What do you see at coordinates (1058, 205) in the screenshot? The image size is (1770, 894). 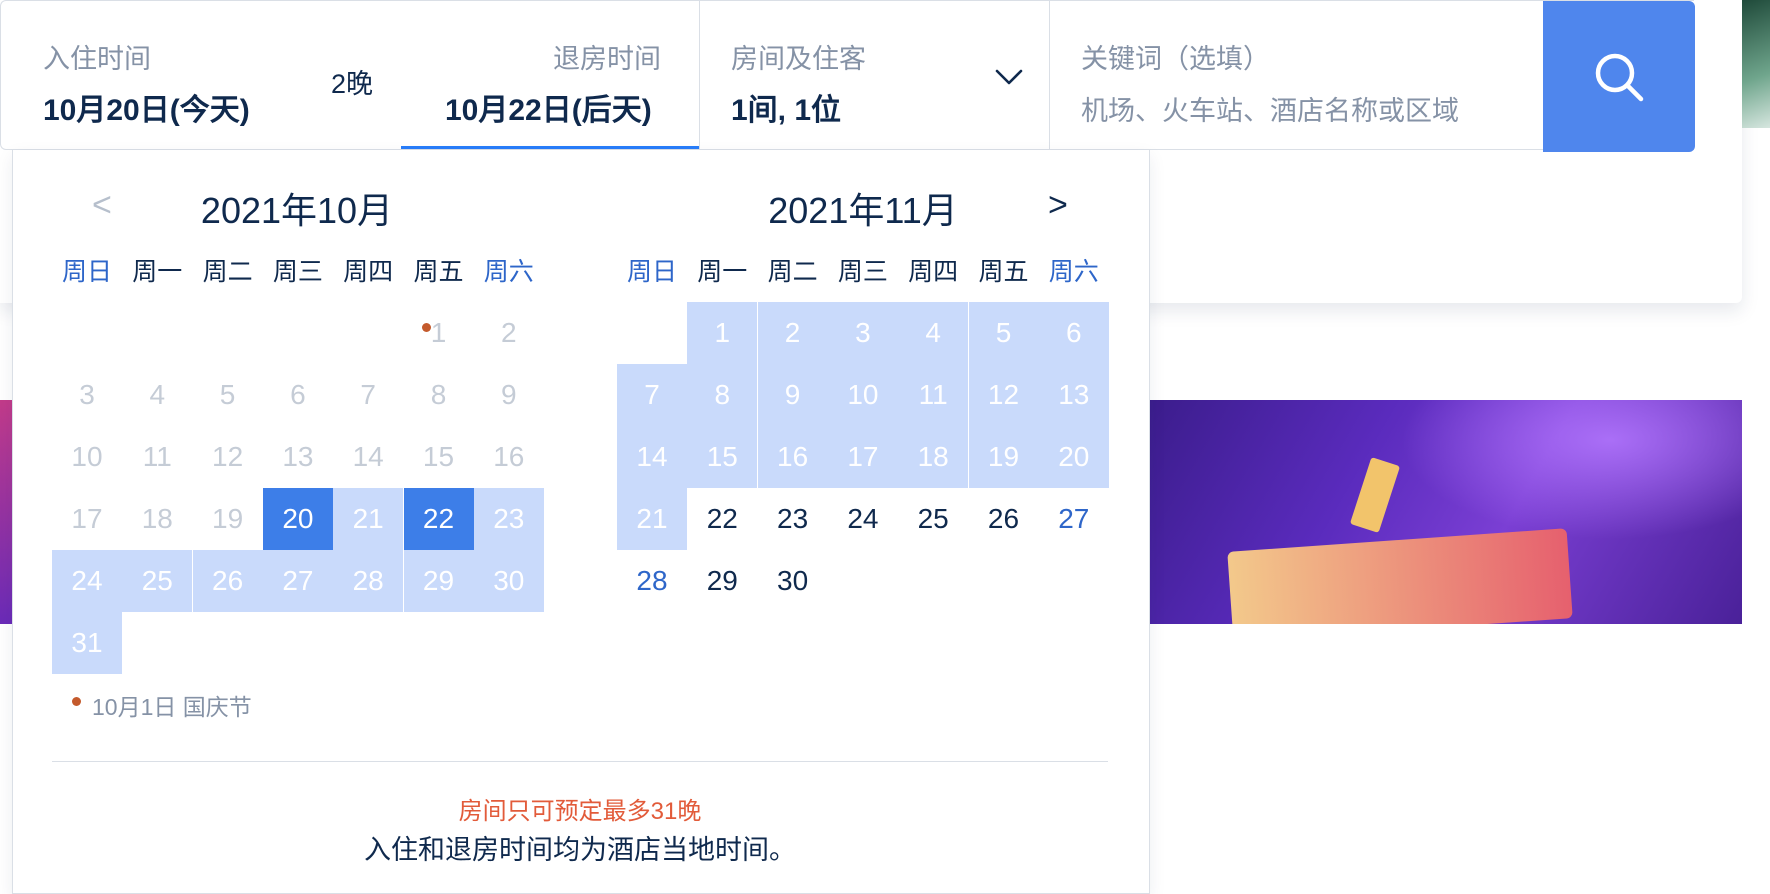 I see `next-month-button: >` at bounding box center [1058, 205].